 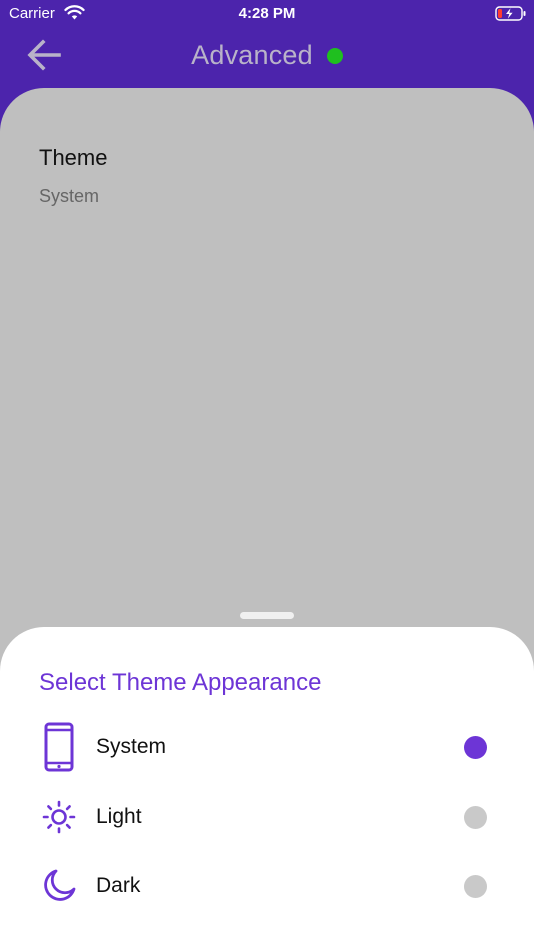 What do you see at coordinates (131, 746) in the screenshot?
I see `theme-option-label: System` at bounding box center [131, 746].